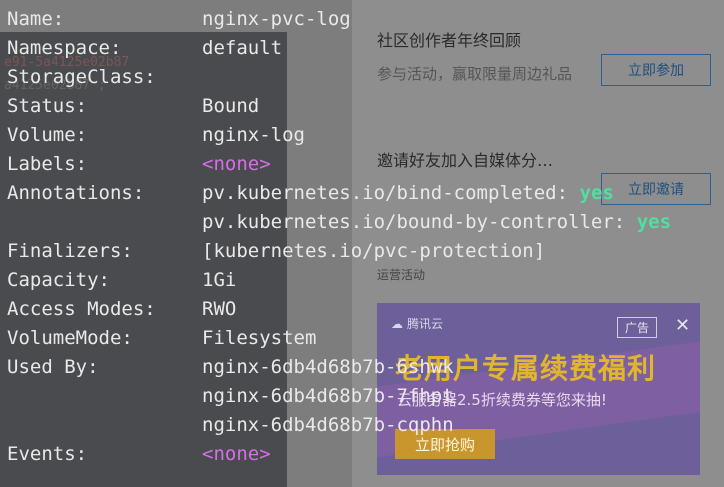  What do you see at coordinates (231, 105) in the screenshot?
I see `field-value: Bound` at bounding box center [231, 105].